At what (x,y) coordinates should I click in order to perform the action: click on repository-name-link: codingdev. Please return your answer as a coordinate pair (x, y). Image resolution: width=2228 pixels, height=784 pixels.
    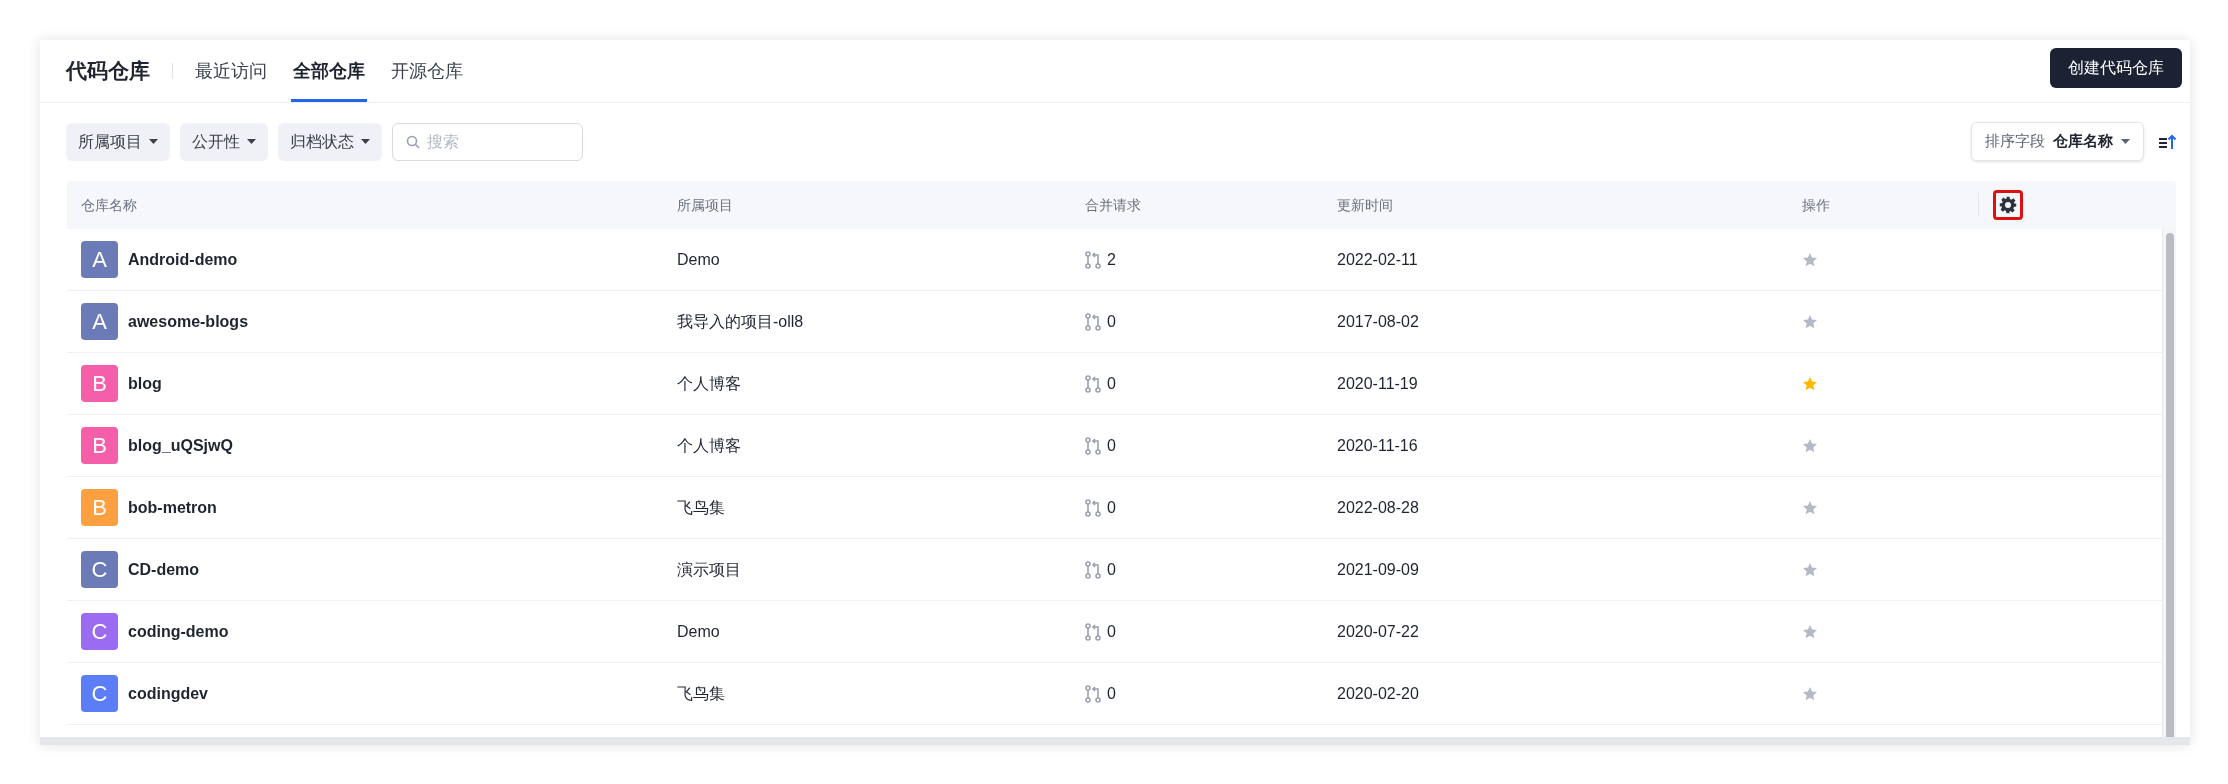
    Looking at the image, I should click on (168, 693).